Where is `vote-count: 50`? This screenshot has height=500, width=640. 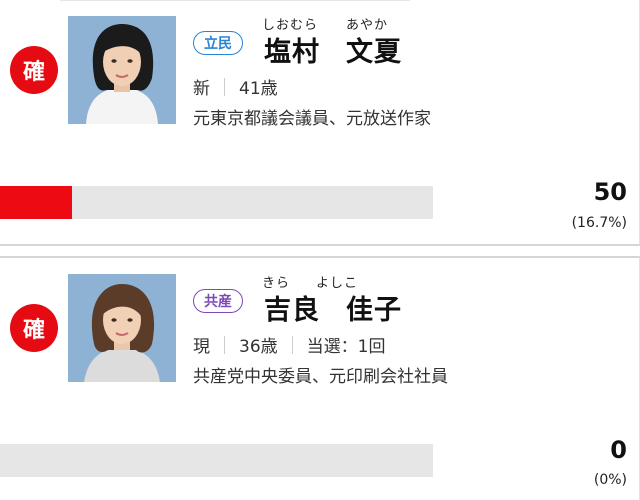 vote-count: 50 is located at coordinates (610, 192).